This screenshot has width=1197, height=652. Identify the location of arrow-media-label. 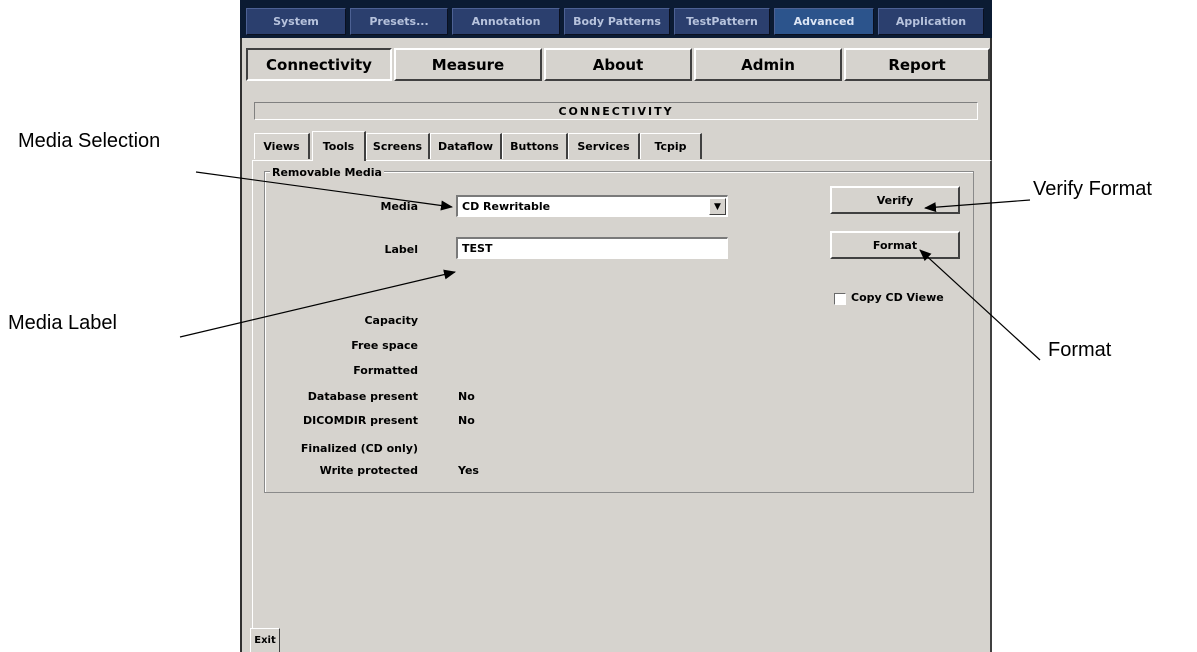
(317, 303).